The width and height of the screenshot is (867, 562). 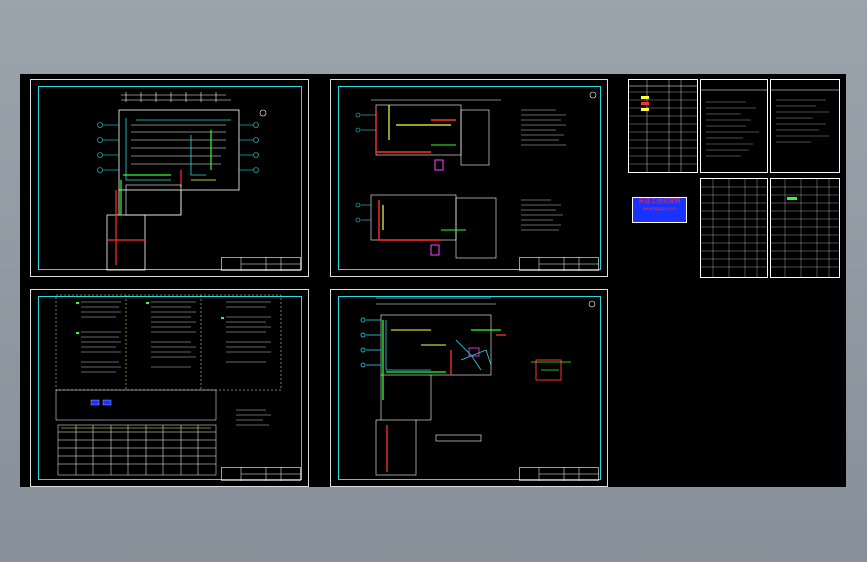 I want to click on drawing-index-table, so click(x=663, y=126).